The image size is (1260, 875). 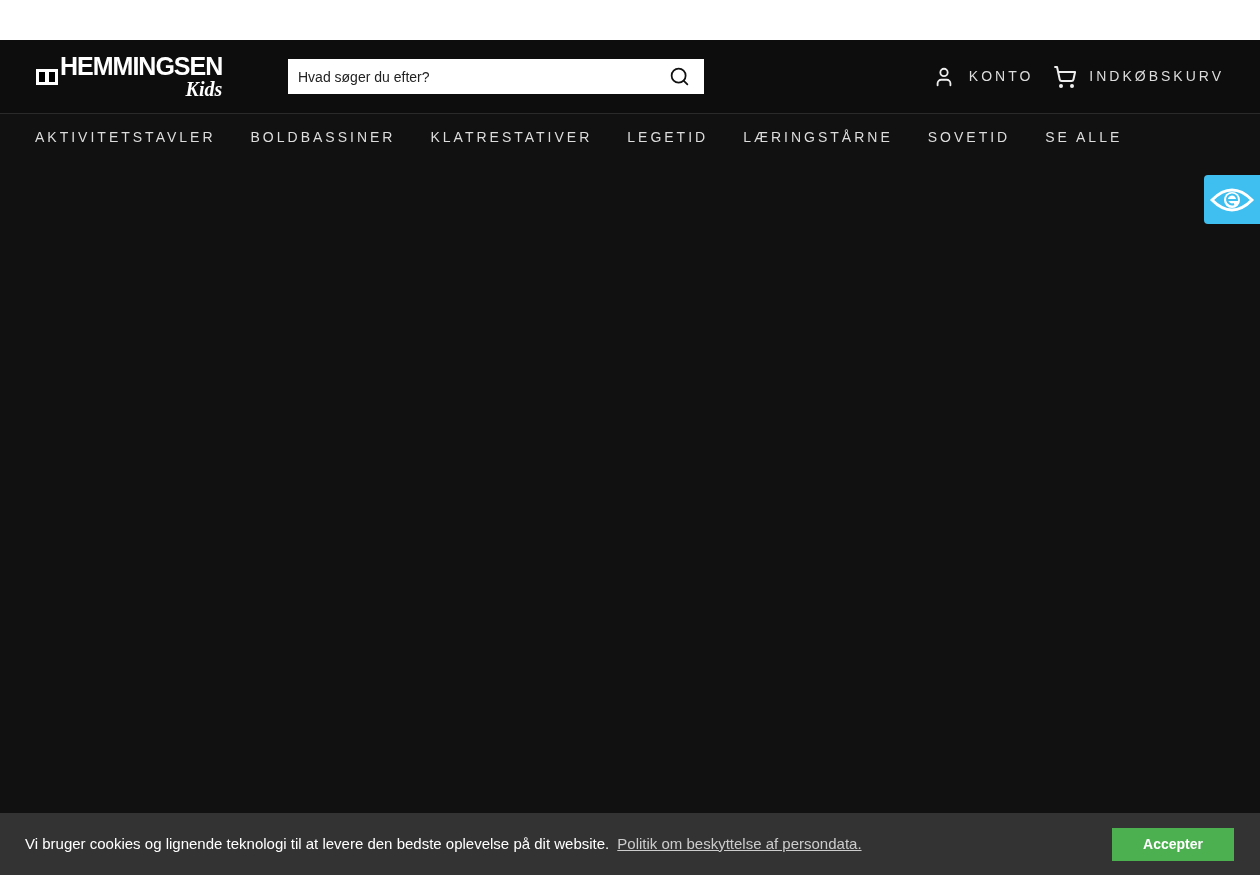 I want to click on logo-icon, so click(x=47, y=76).